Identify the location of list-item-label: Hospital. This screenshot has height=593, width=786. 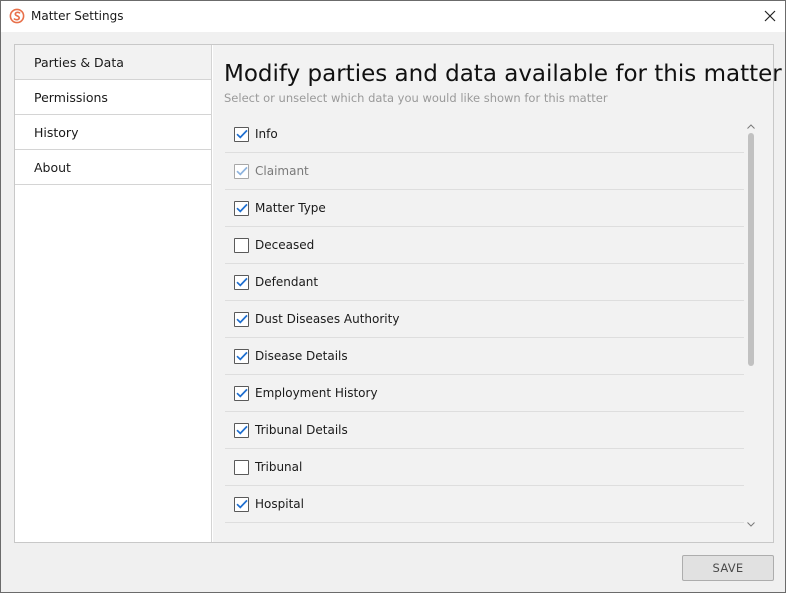
(279, 504).